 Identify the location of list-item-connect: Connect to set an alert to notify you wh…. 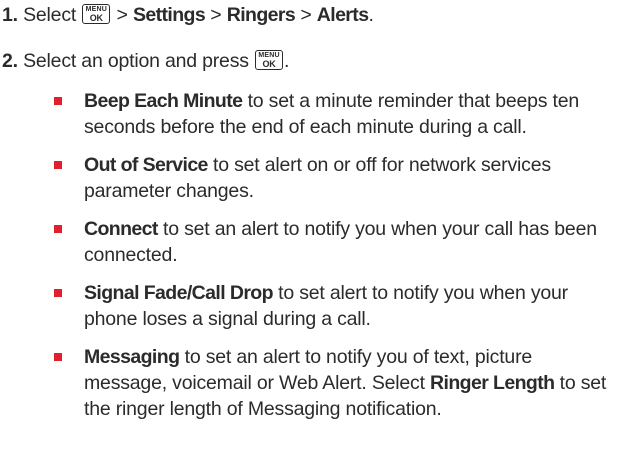
(334, 242).